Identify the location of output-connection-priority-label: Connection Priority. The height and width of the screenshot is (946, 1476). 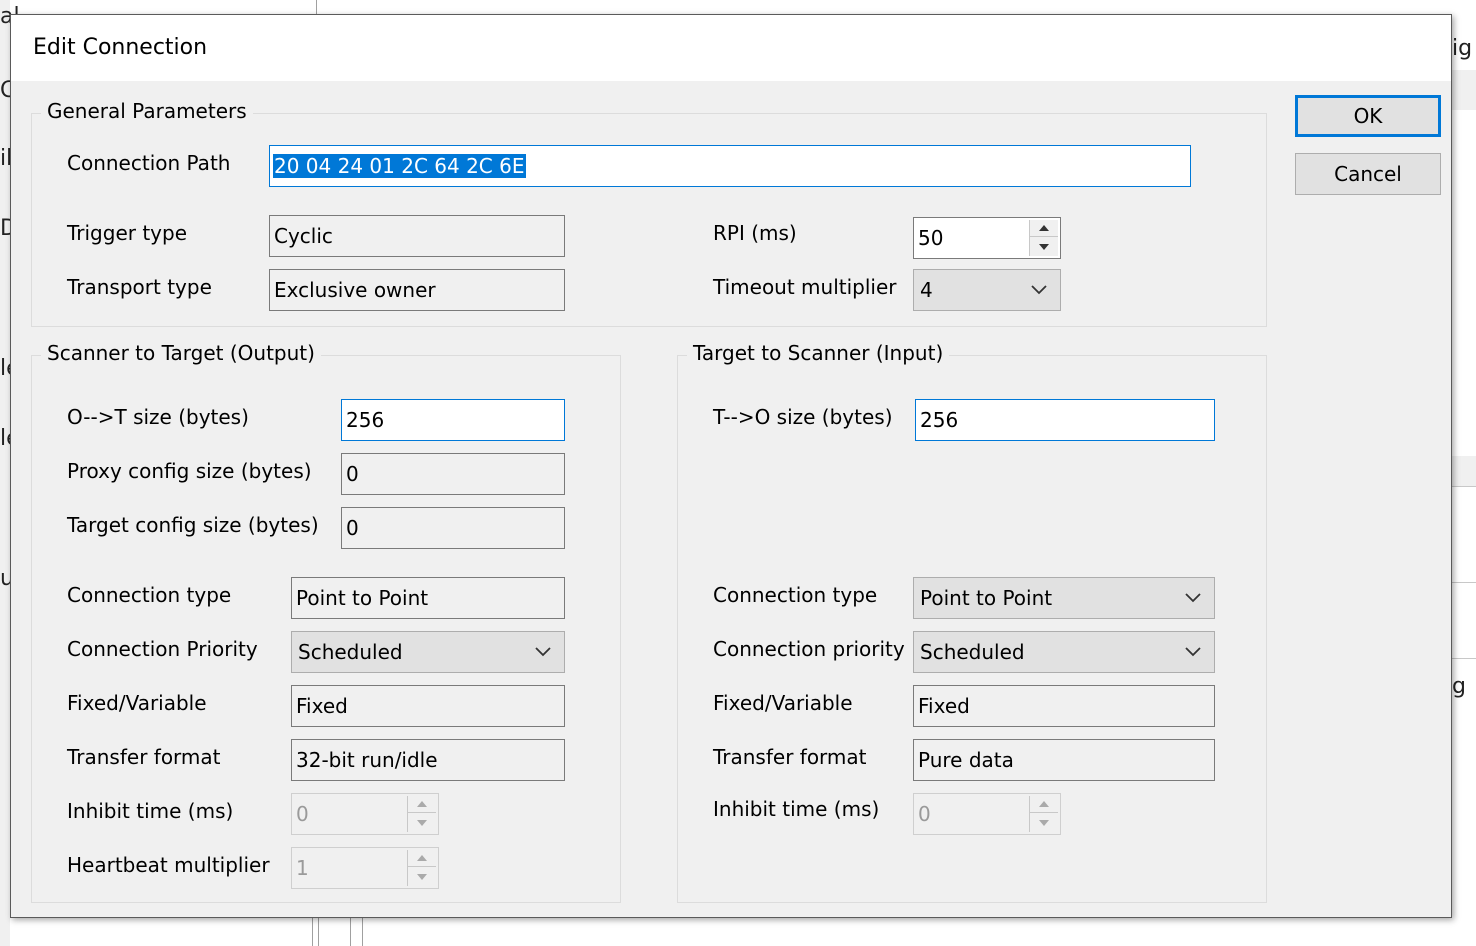
(162, 649).